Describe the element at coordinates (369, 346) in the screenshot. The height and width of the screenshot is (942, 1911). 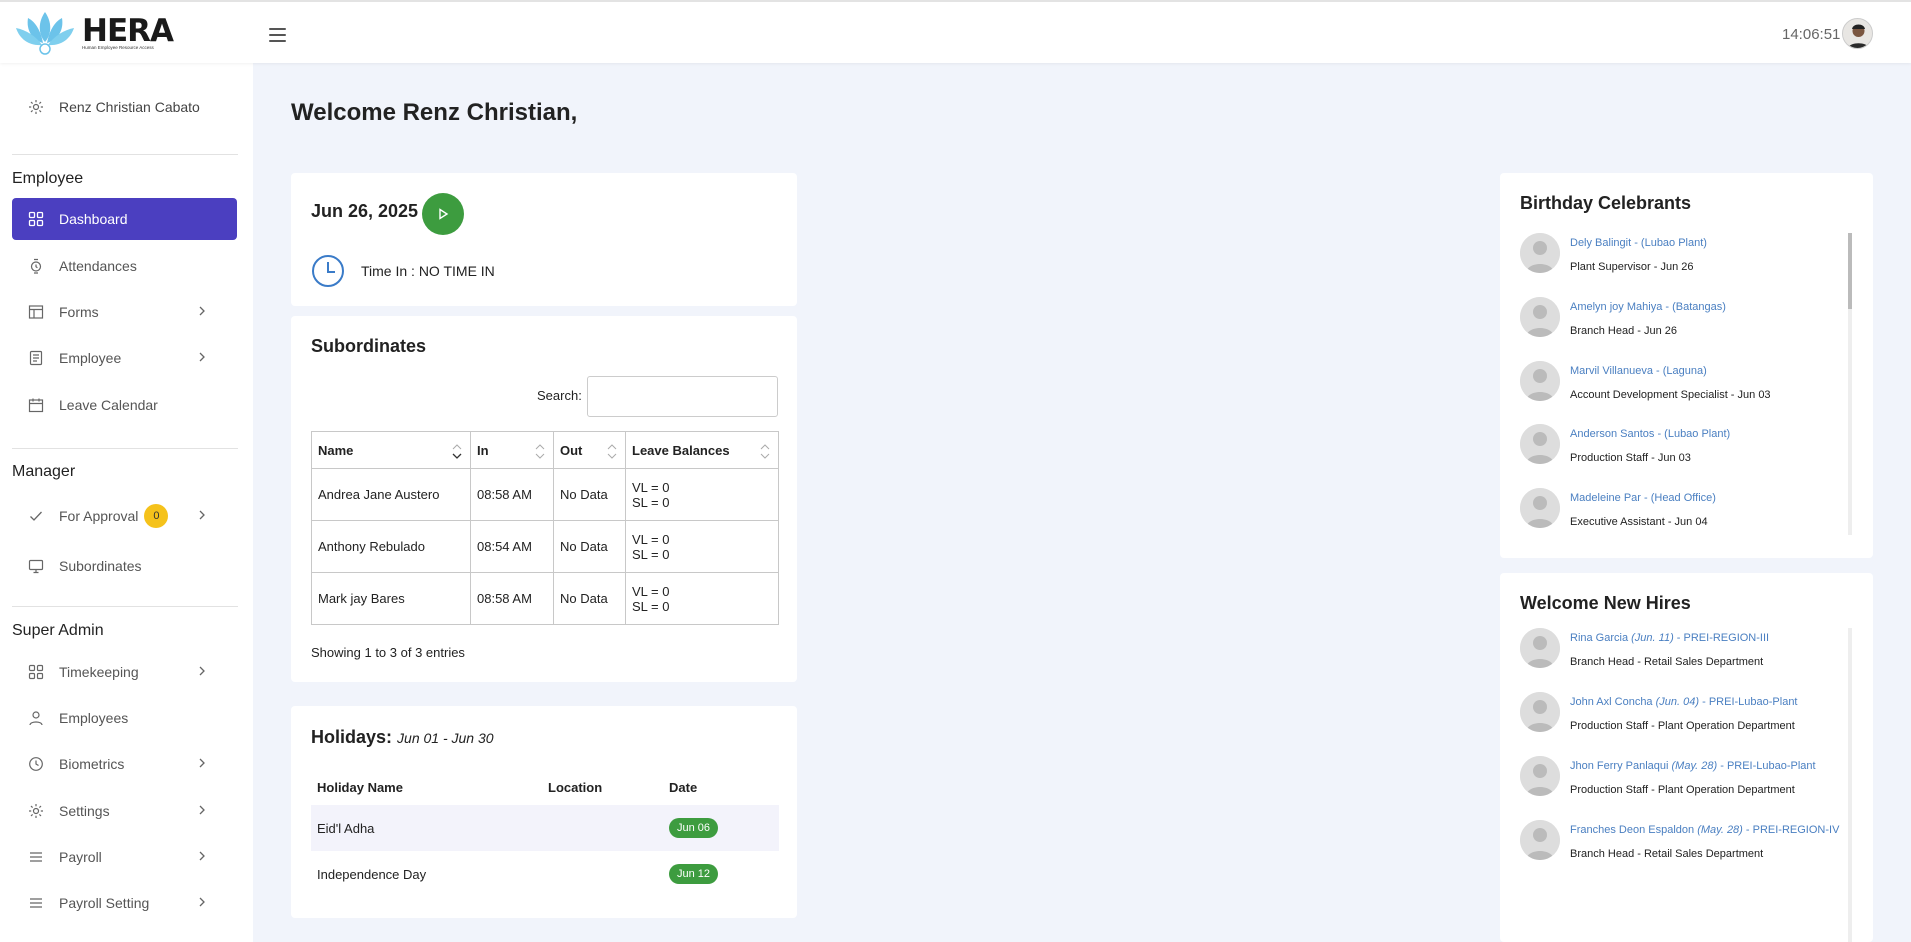
I see `subordinates-title: Subordinates` at that location.